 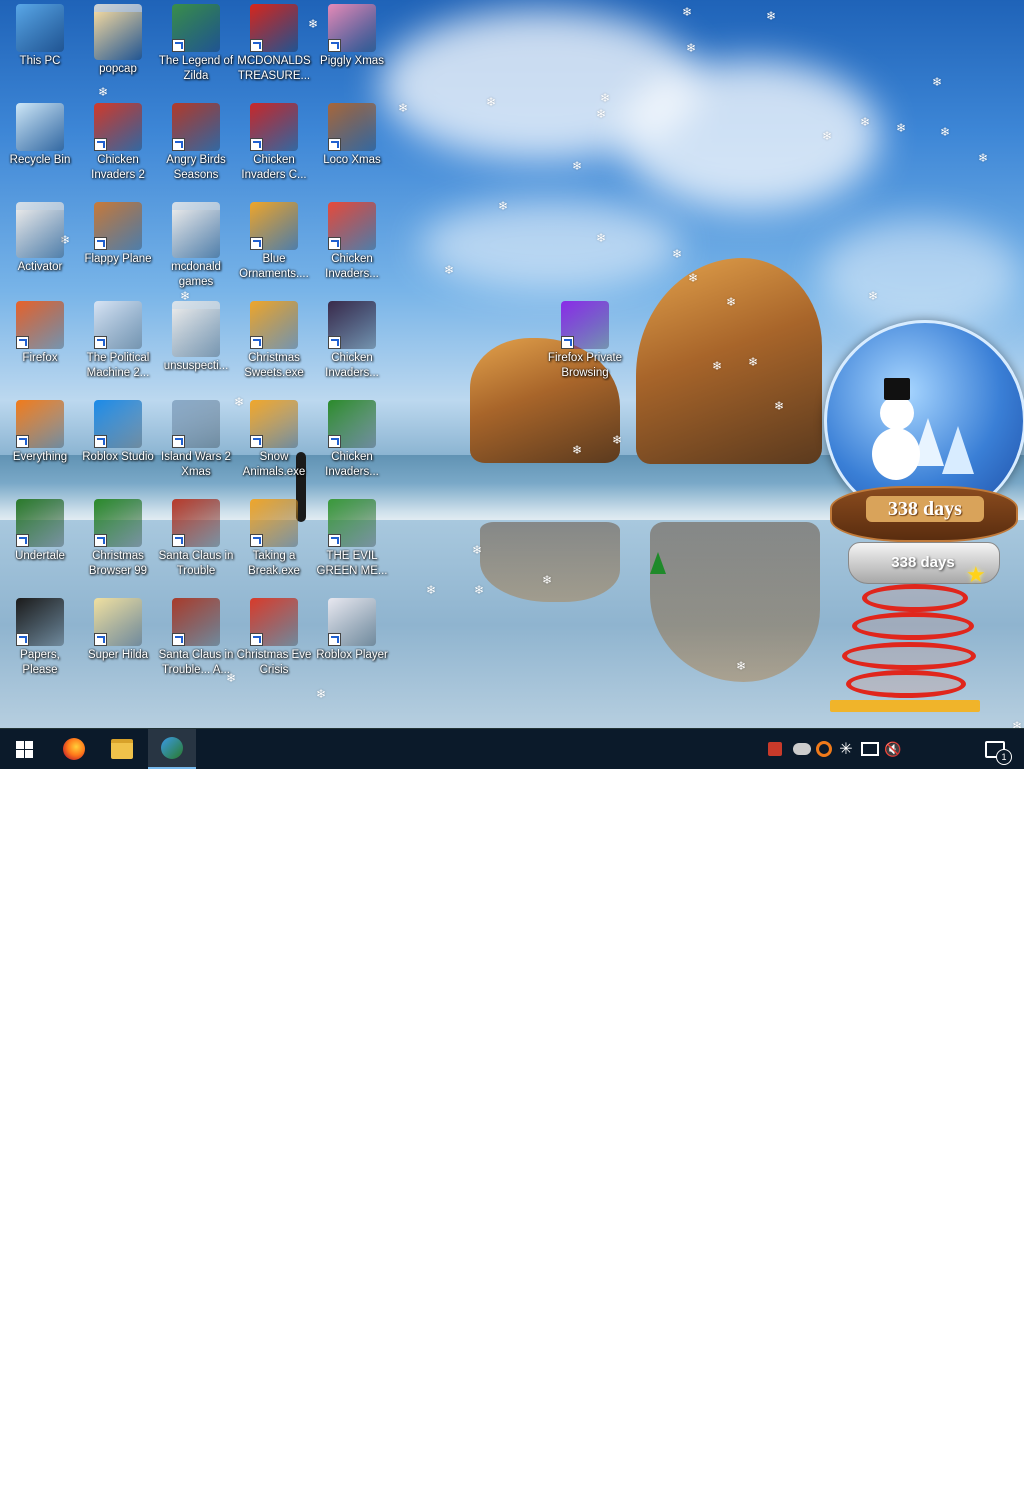 What do you see at coordinates (118, 539) in the screenshot?
I see `desktop-icon: Christmas Browser 99` at bounding box center [118, 539].